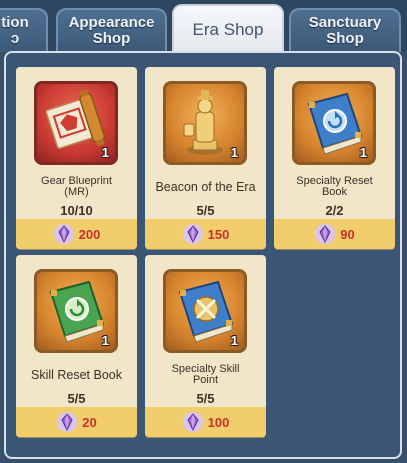 This screenshot has width=407, height=463. I want to click on shop-item-specialty-reset-book: 1 Specialty Reset Book 2/2 90, so click(334, 158).